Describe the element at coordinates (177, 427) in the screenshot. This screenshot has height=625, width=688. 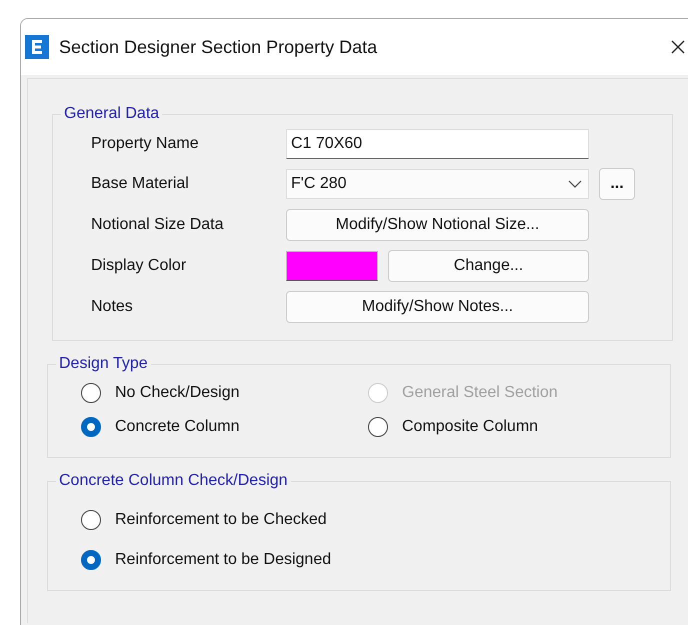
I see `option-label: Concrete Column` at that location.